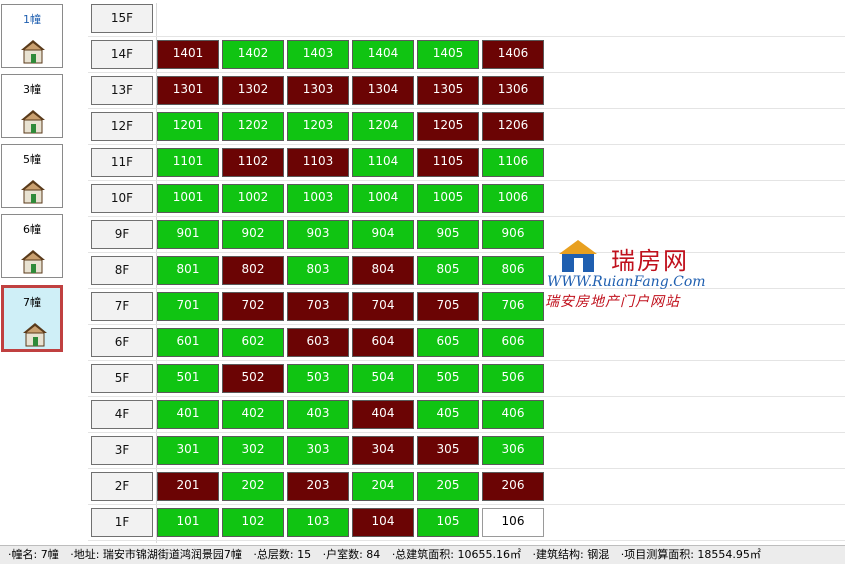 This screenshot has height=564, width=845. Describe the element at coordinates (513, 522) in the screenshot. I see `unit-cell: 106` at that location.